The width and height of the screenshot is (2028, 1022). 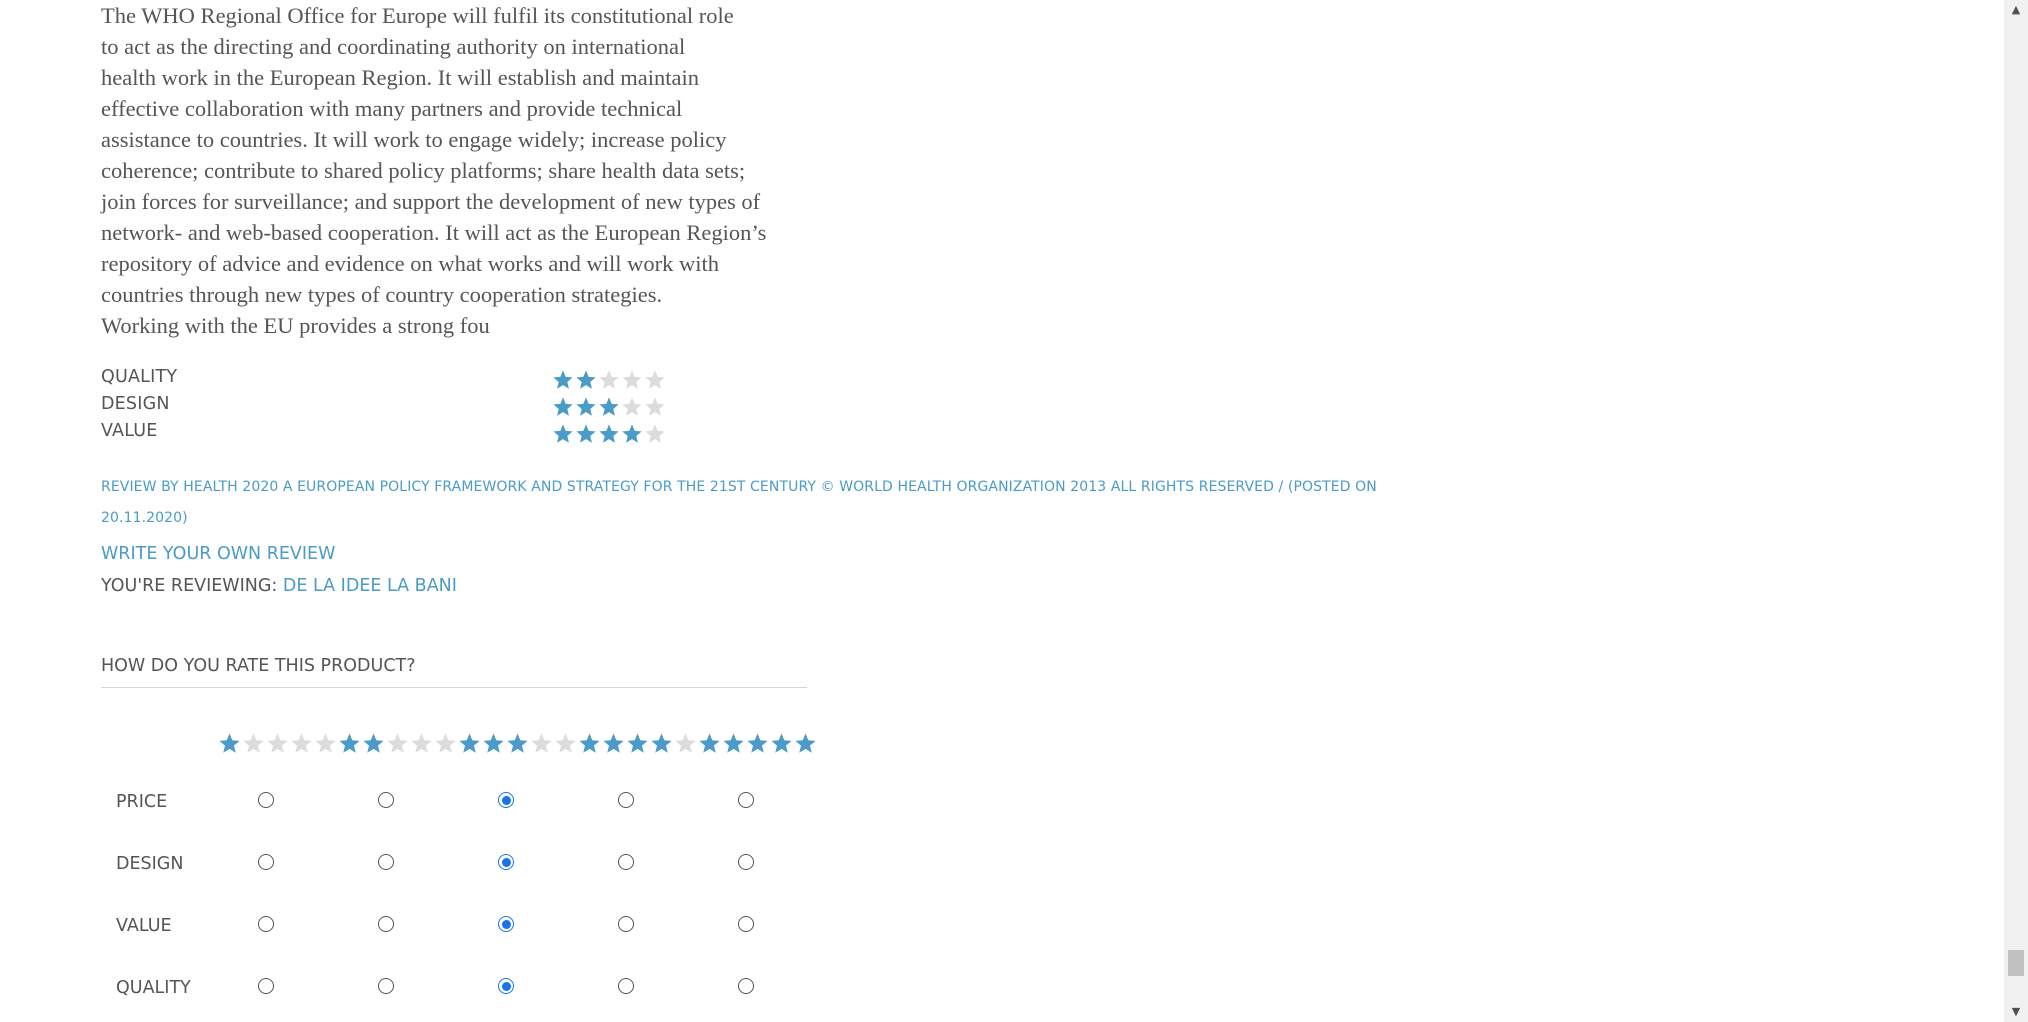 What do you see at coordinates (386, 986) in the screenshot?
I see `quality-rating-2-radio` at bounding box center [386, 986].